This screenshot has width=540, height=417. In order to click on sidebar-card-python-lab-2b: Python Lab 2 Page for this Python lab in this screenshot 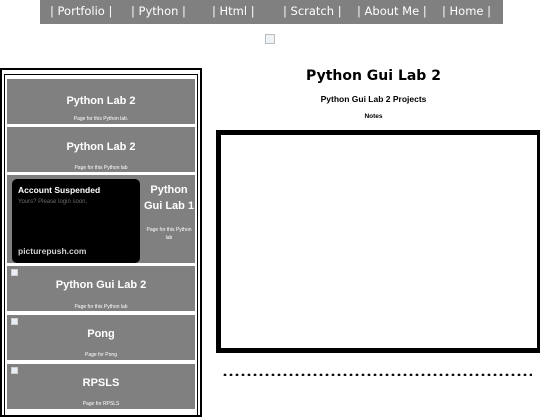, I will do `click(101, 149)`.